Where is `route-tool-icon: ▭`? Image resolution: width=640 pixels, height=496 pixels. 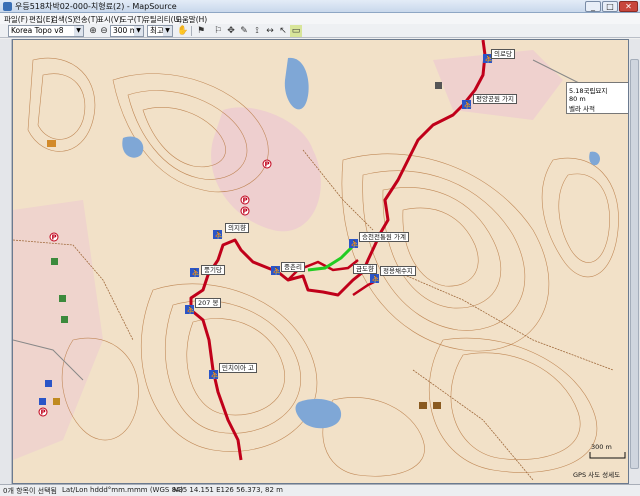
route-tool-icon: ▭ is located at coordinates (296, 31).